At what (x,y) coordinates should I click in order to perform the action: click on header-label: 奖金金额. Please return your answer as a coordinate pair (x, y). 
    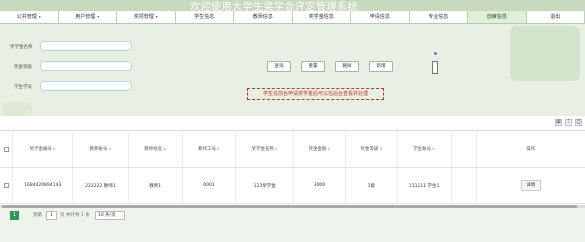
    Looking at the image, I should click on (317, 149).